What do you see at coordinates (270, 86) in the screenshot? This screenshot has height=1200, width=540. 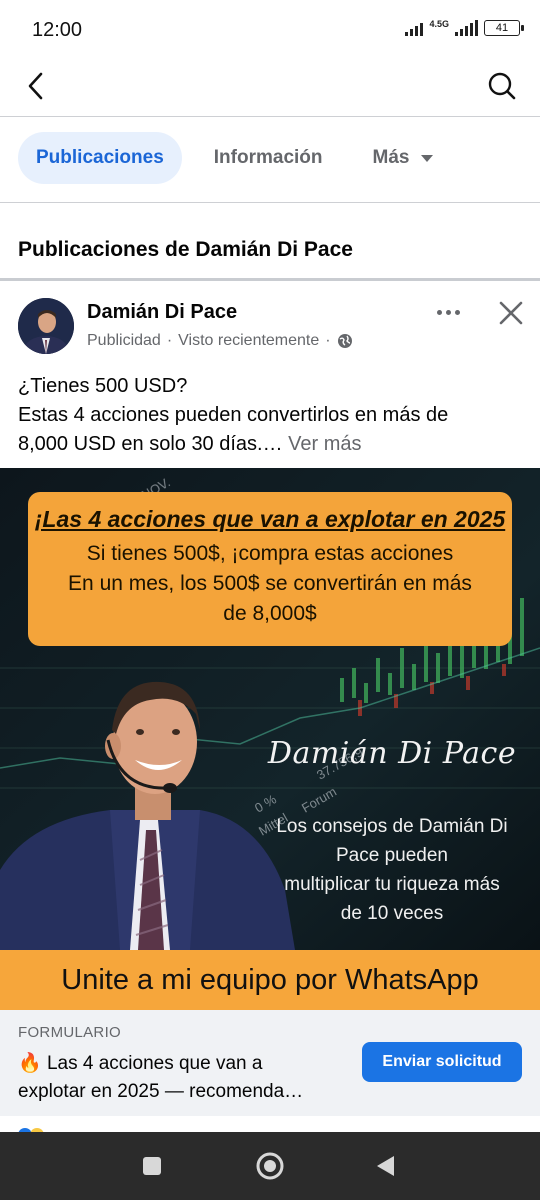 I see `top-app-bar` at bounding box center [270, 86].